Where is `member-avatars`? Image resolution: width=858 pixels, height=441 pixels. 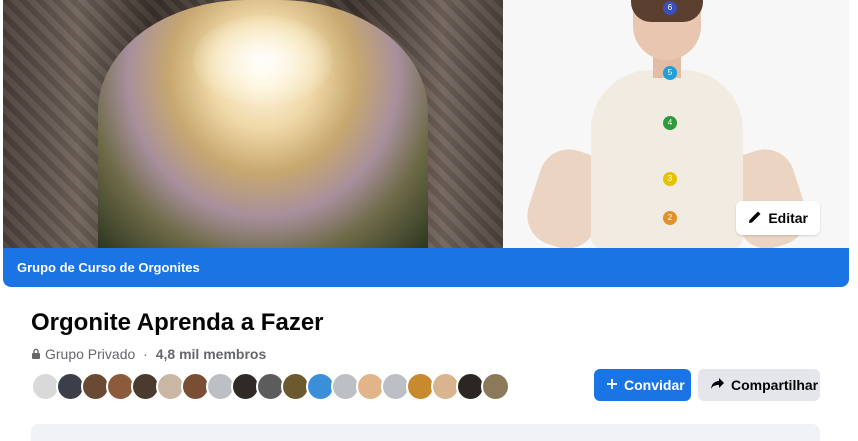 member-avatars is located at coordinates (270, 386).